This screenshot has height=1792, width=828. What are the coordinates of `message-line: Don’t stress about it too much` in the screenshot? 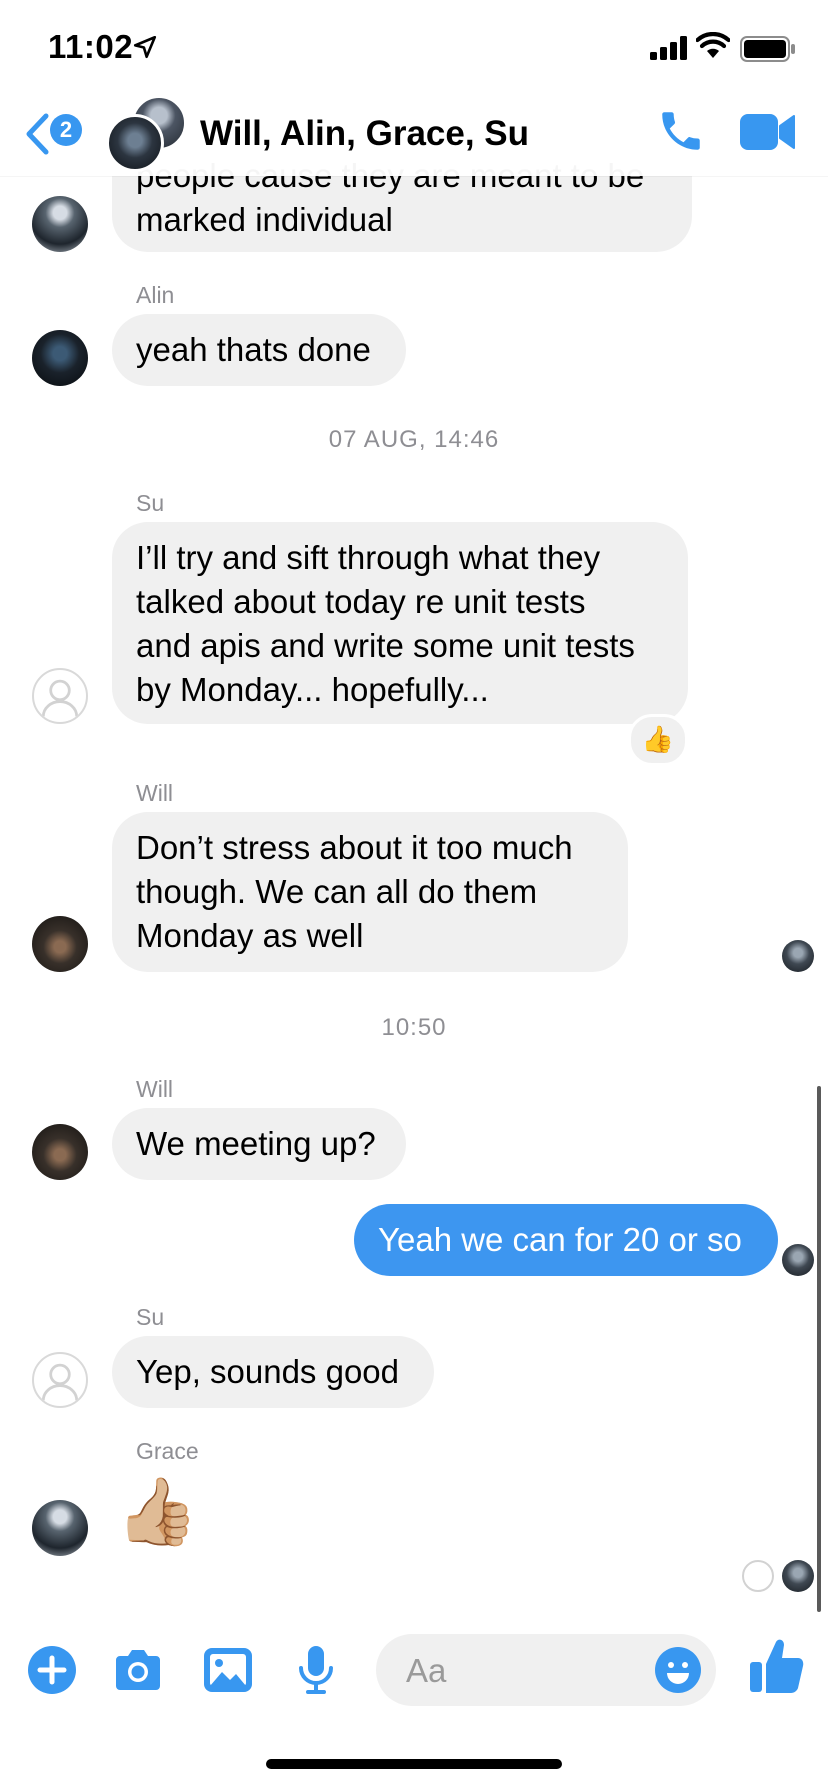 It's located at (354, 847).